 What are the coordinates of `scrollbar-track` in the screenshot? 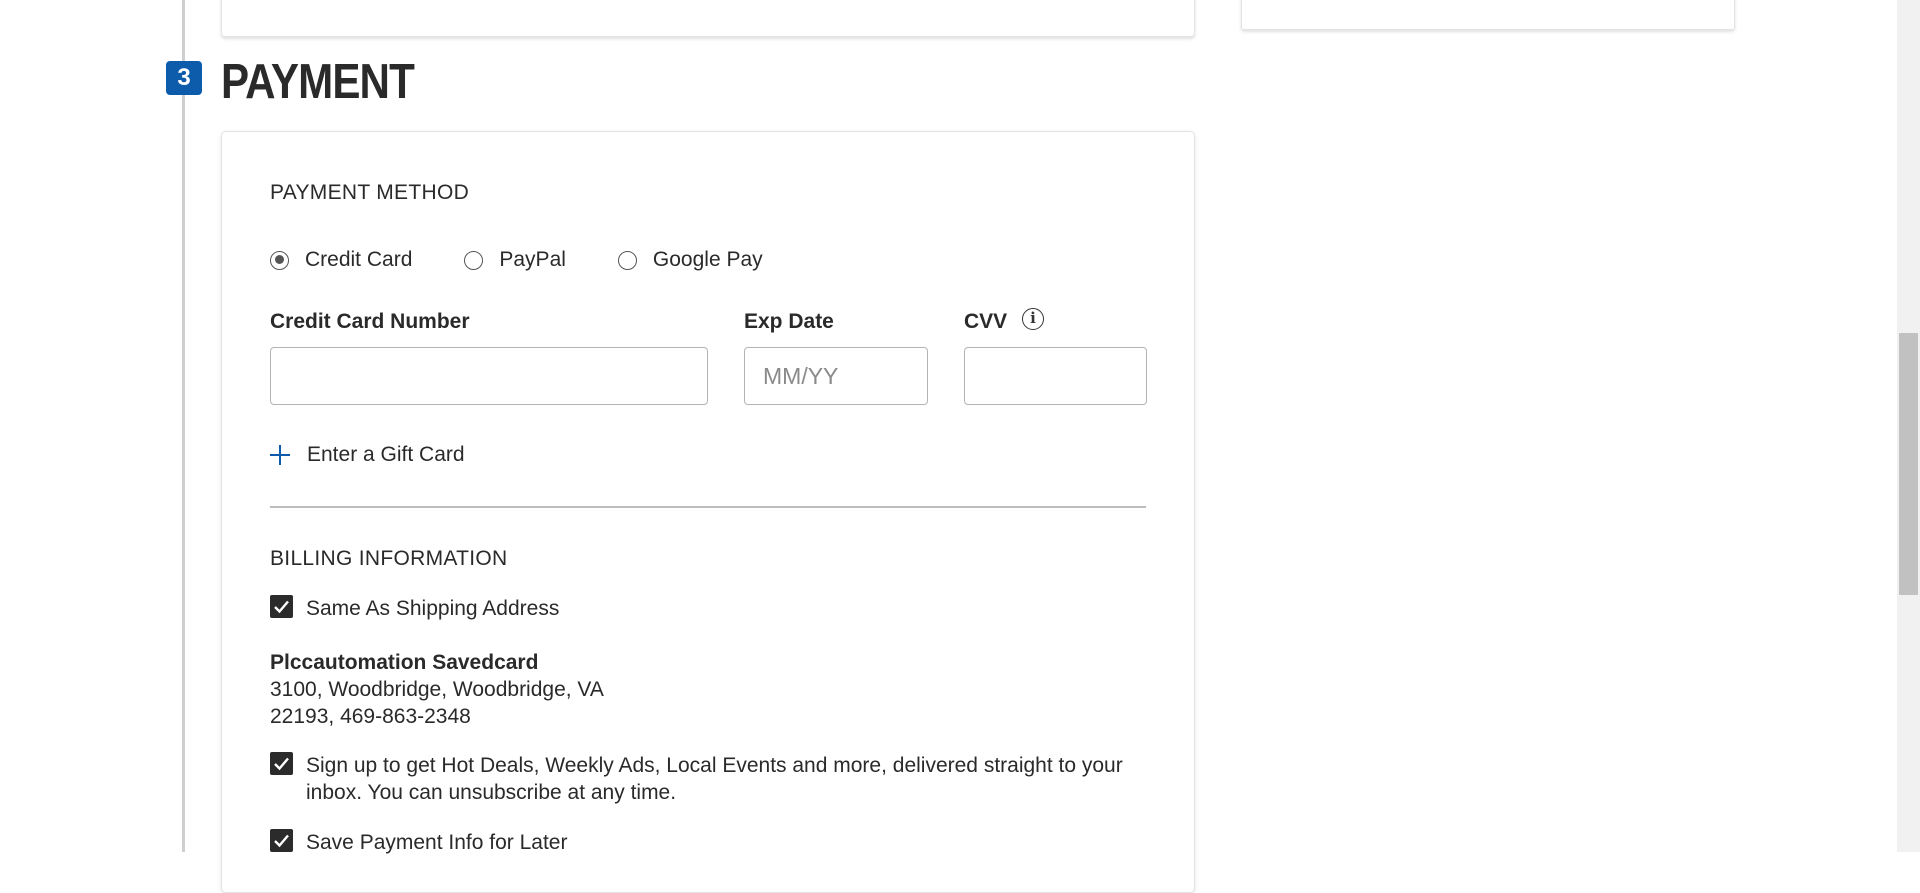 It's located at (1908, 426).